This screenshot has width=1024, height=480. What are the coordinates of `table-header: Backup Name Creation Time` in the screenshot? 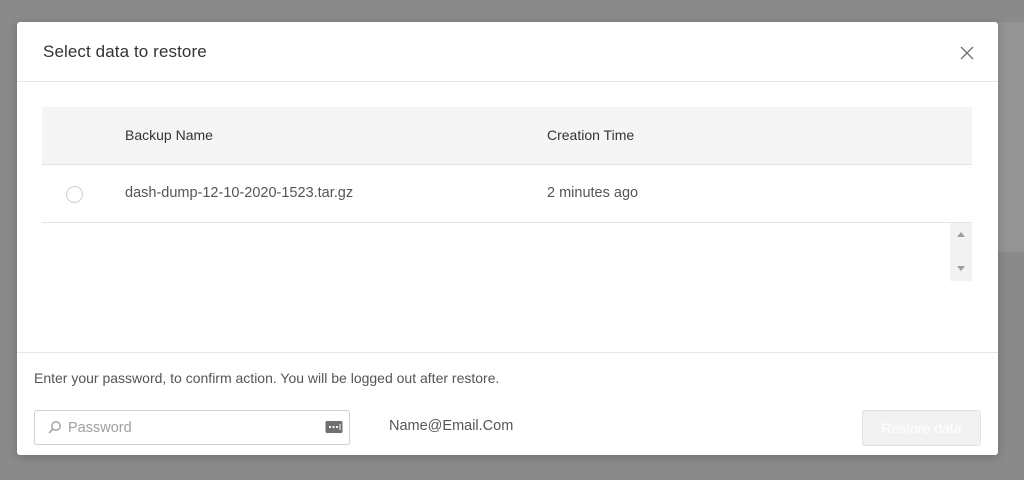 It's located at (507, 136).